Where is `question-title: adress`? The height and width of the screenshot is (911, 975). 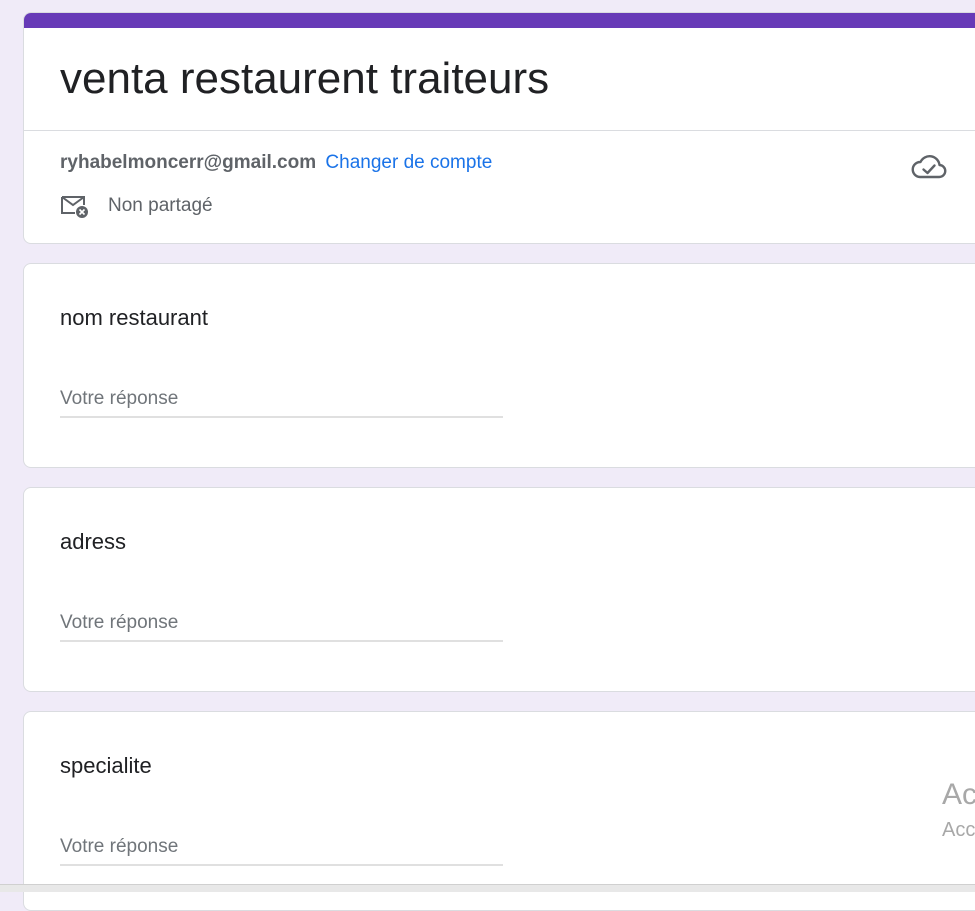 question-title: adress is located at coordinates (93, 541).